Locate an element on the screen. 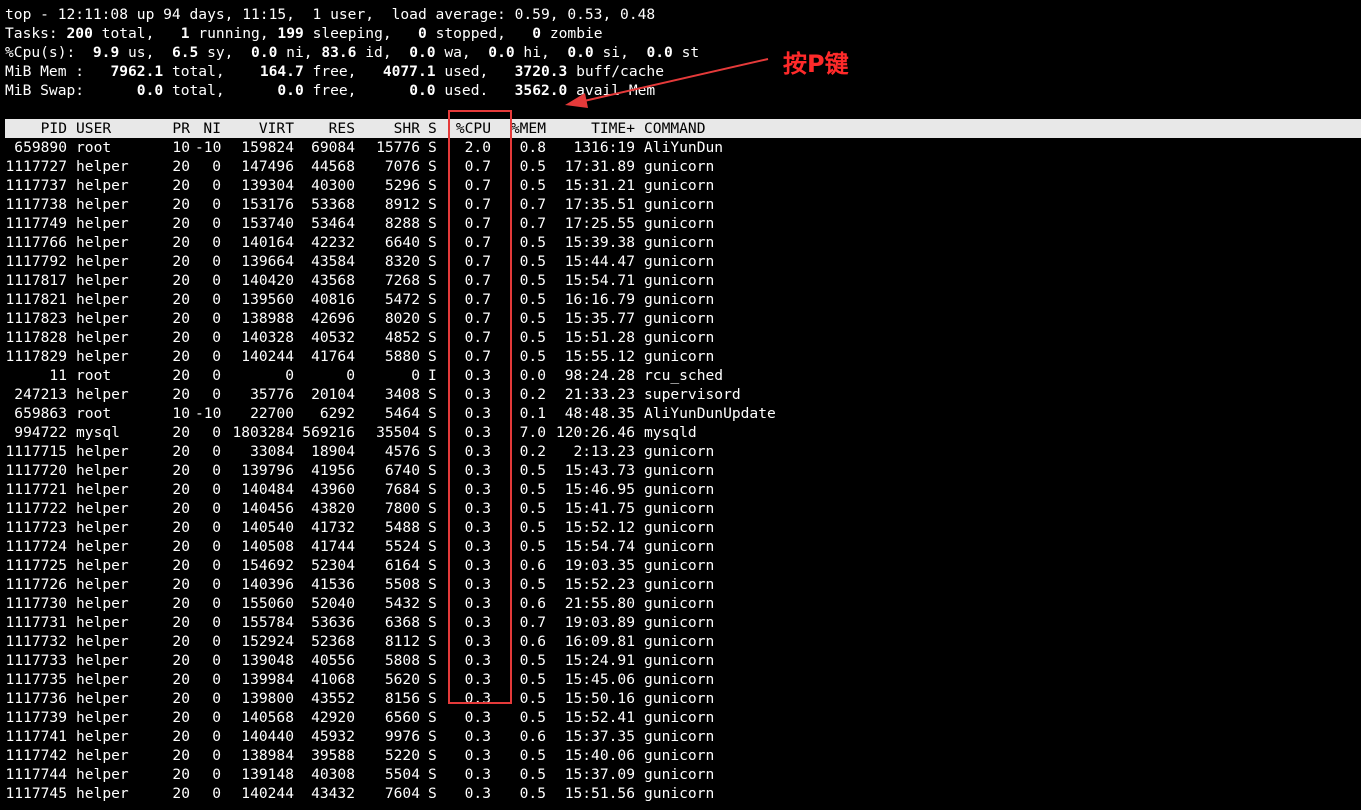 The width and height of the screenshot is (1361, 810). annotation-label: 按P键 is located at coordinates (816, 64).